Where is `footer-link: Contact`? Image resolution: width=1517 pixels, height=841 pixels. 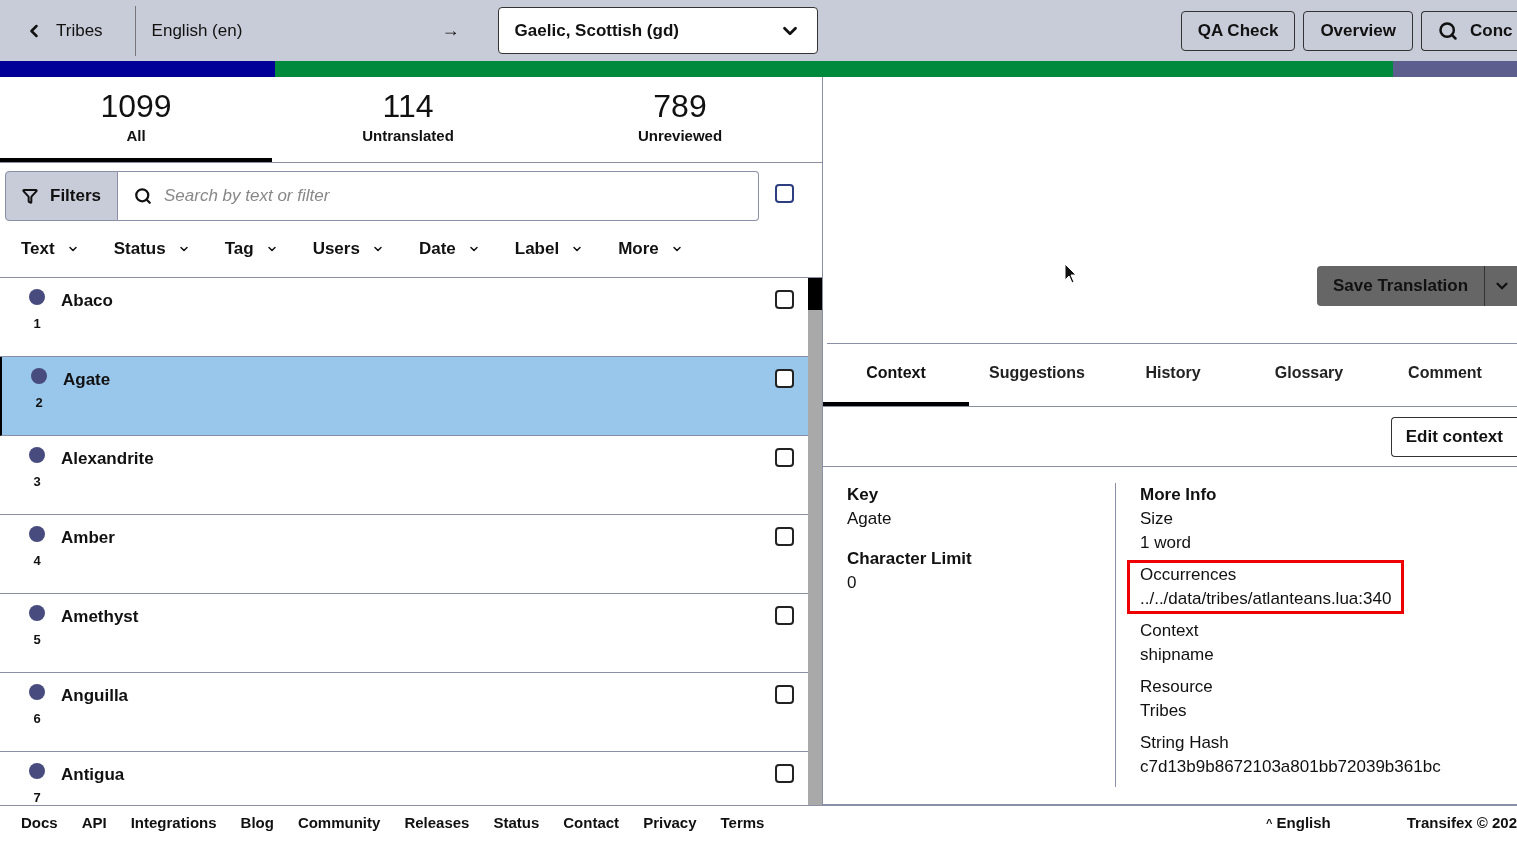 footer-link: Contact is located at coordinates (591, 823).